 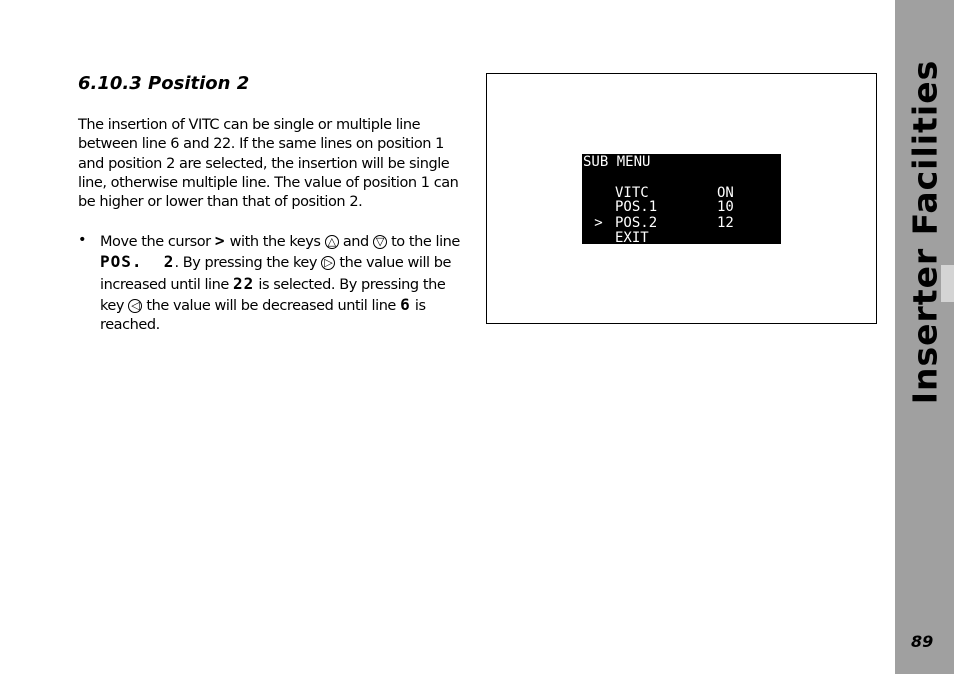 What do you see at coordinates (636, 207) in the screenshot?
I see `row-label: POS.1` at bounding box center [636, 207].